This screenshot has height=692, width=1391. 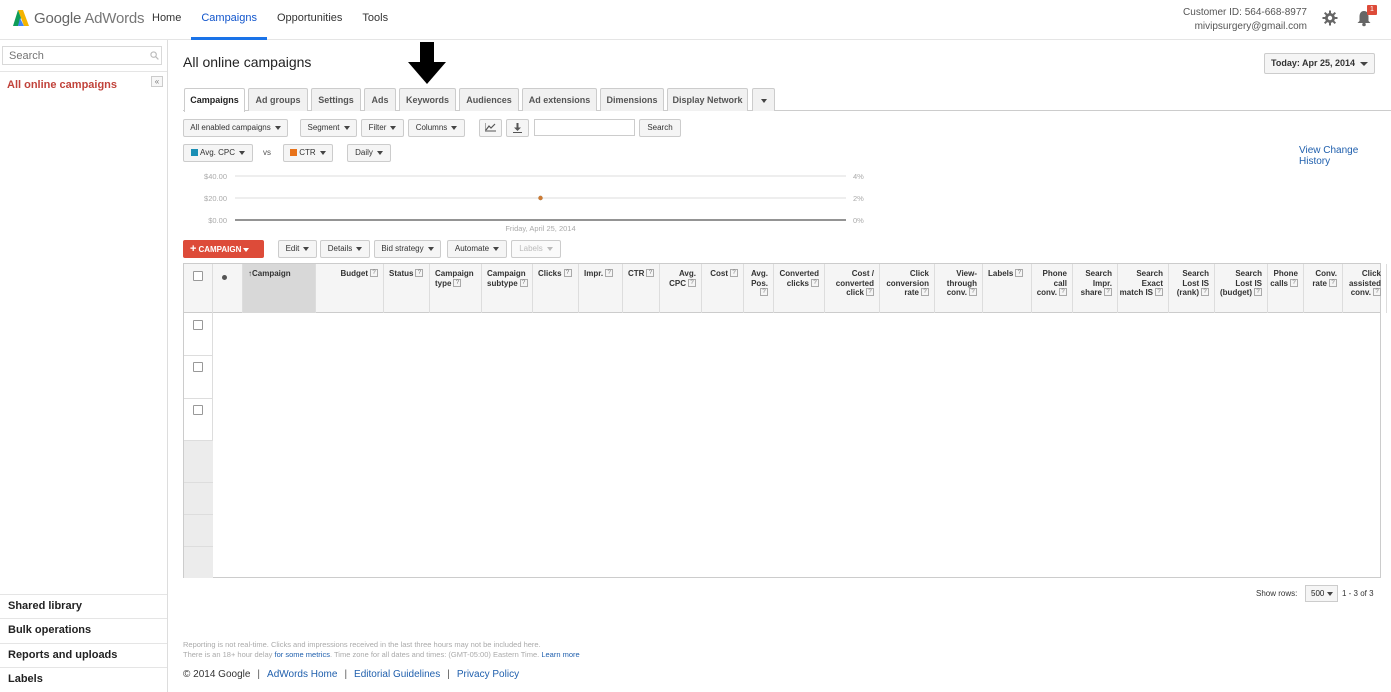 What do you see at coordinates (78, 18) in the screenshot?
I see `adwords-logo: Google AdWords` at bounding box center [78, 18].